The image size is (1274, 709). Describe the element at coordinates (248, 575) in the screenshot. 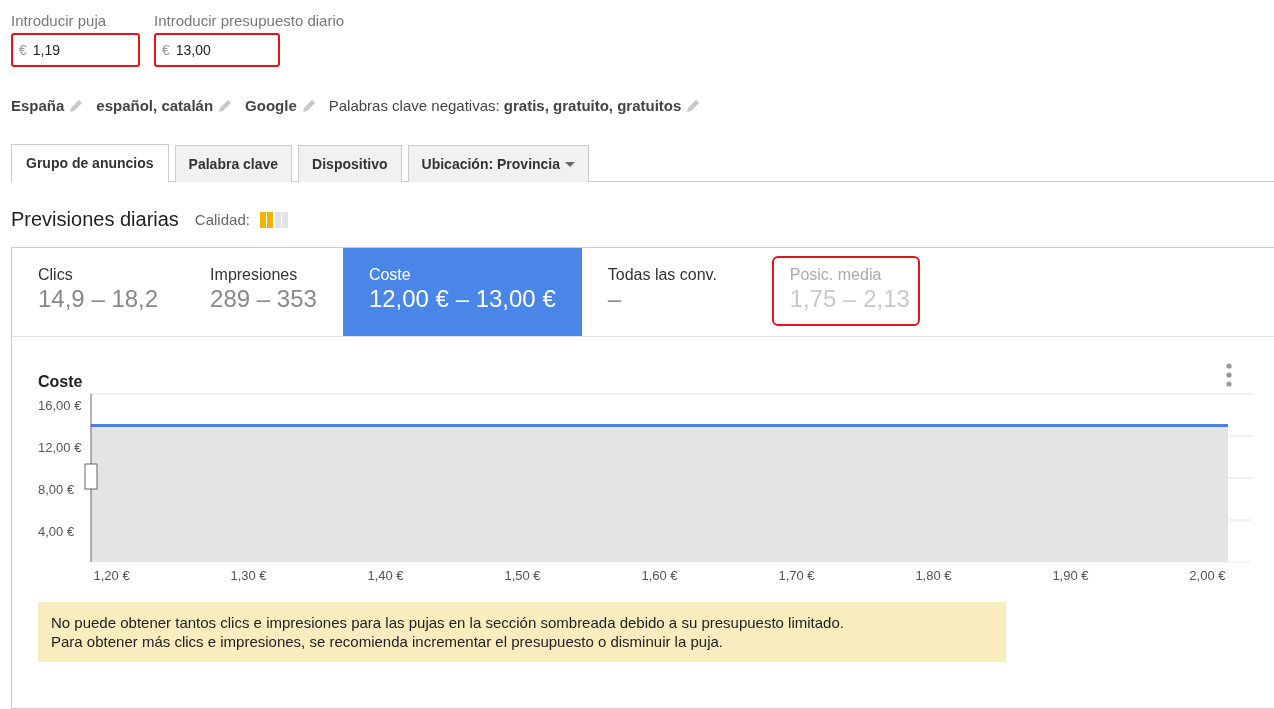

I see `x-tick-label: 1,30 €` at that location.